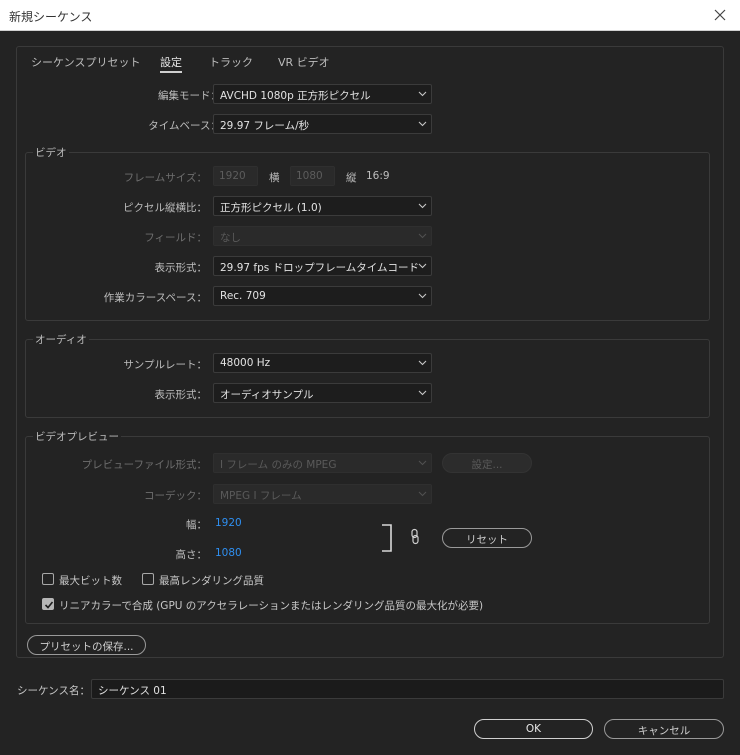 The image size is (740, 755). I want to click on preview-width-label: 幅：, so click(196, 525).